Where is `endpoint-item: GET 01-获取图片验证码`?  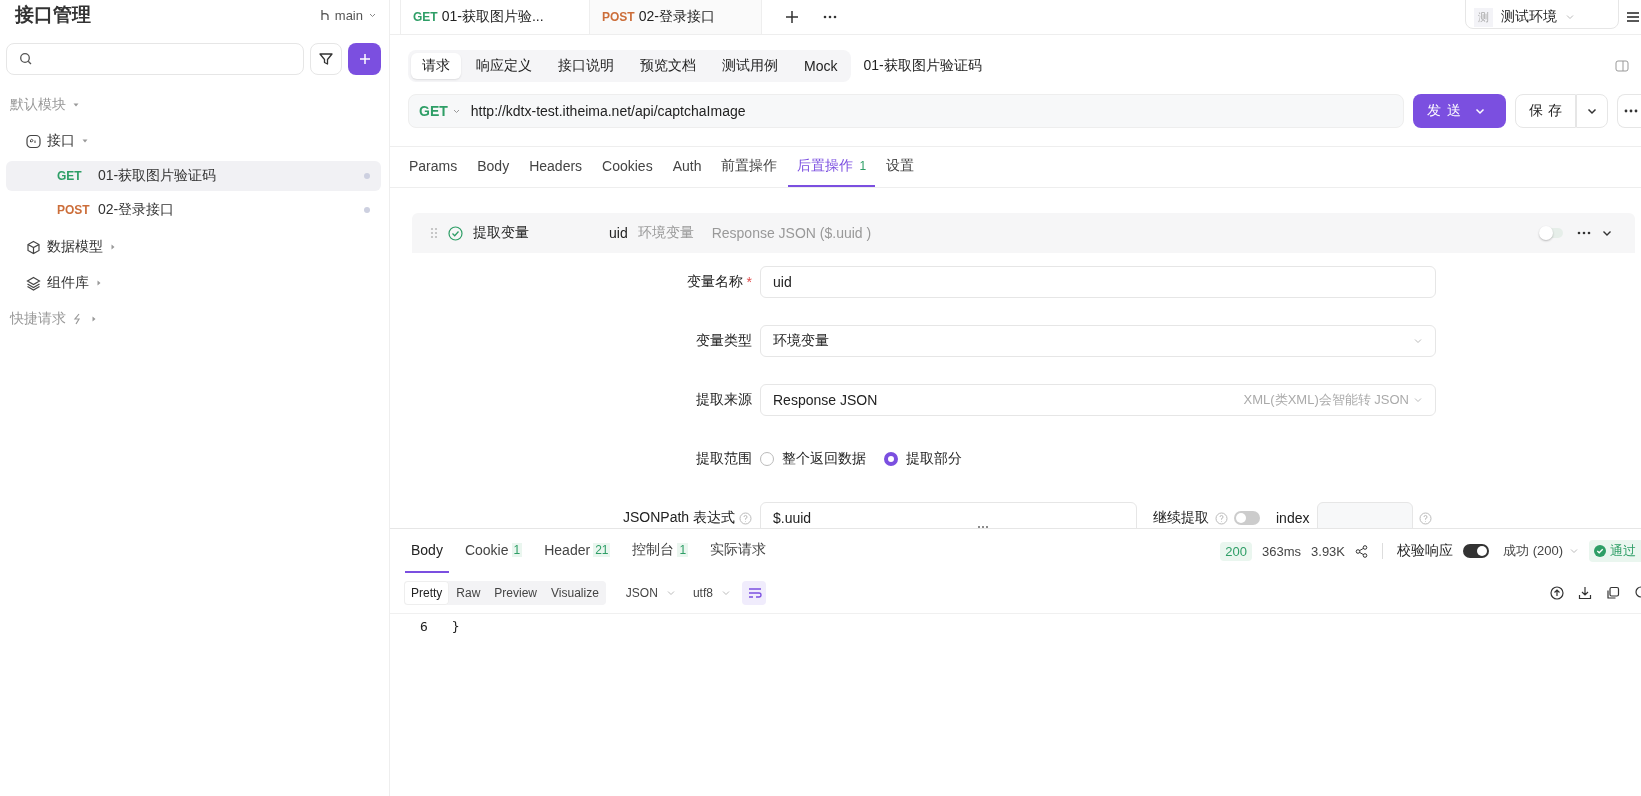
endpoint-item: GET 01-获取图片验证码 is located at coordinates (193, 176).